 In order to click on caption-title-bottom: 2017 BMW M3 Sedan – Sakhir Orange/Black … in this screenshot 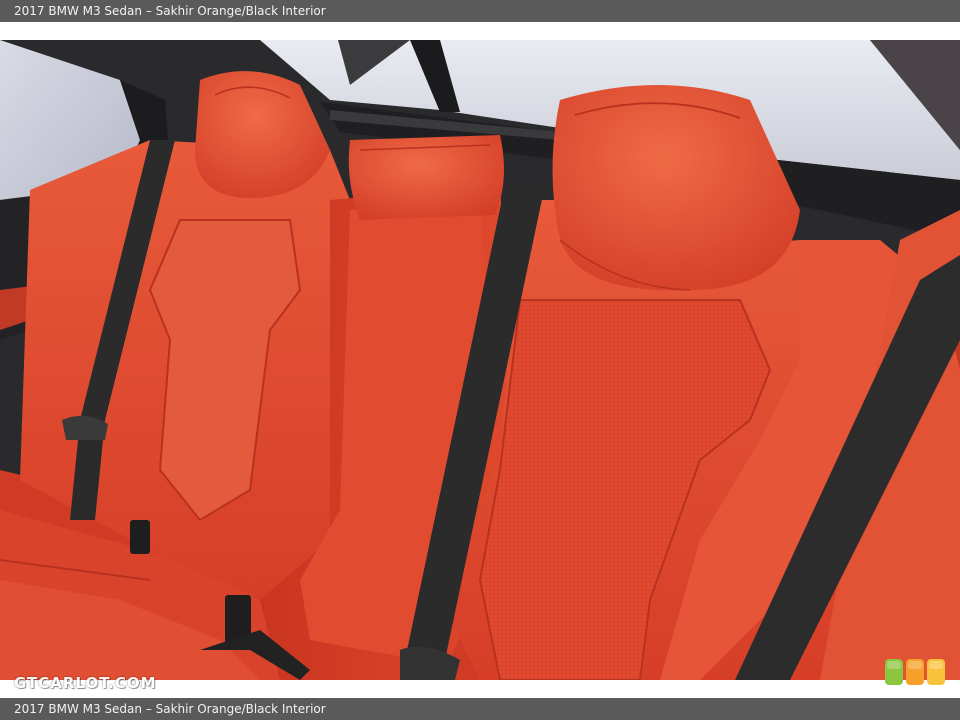, I will do `click(170, 709)`.